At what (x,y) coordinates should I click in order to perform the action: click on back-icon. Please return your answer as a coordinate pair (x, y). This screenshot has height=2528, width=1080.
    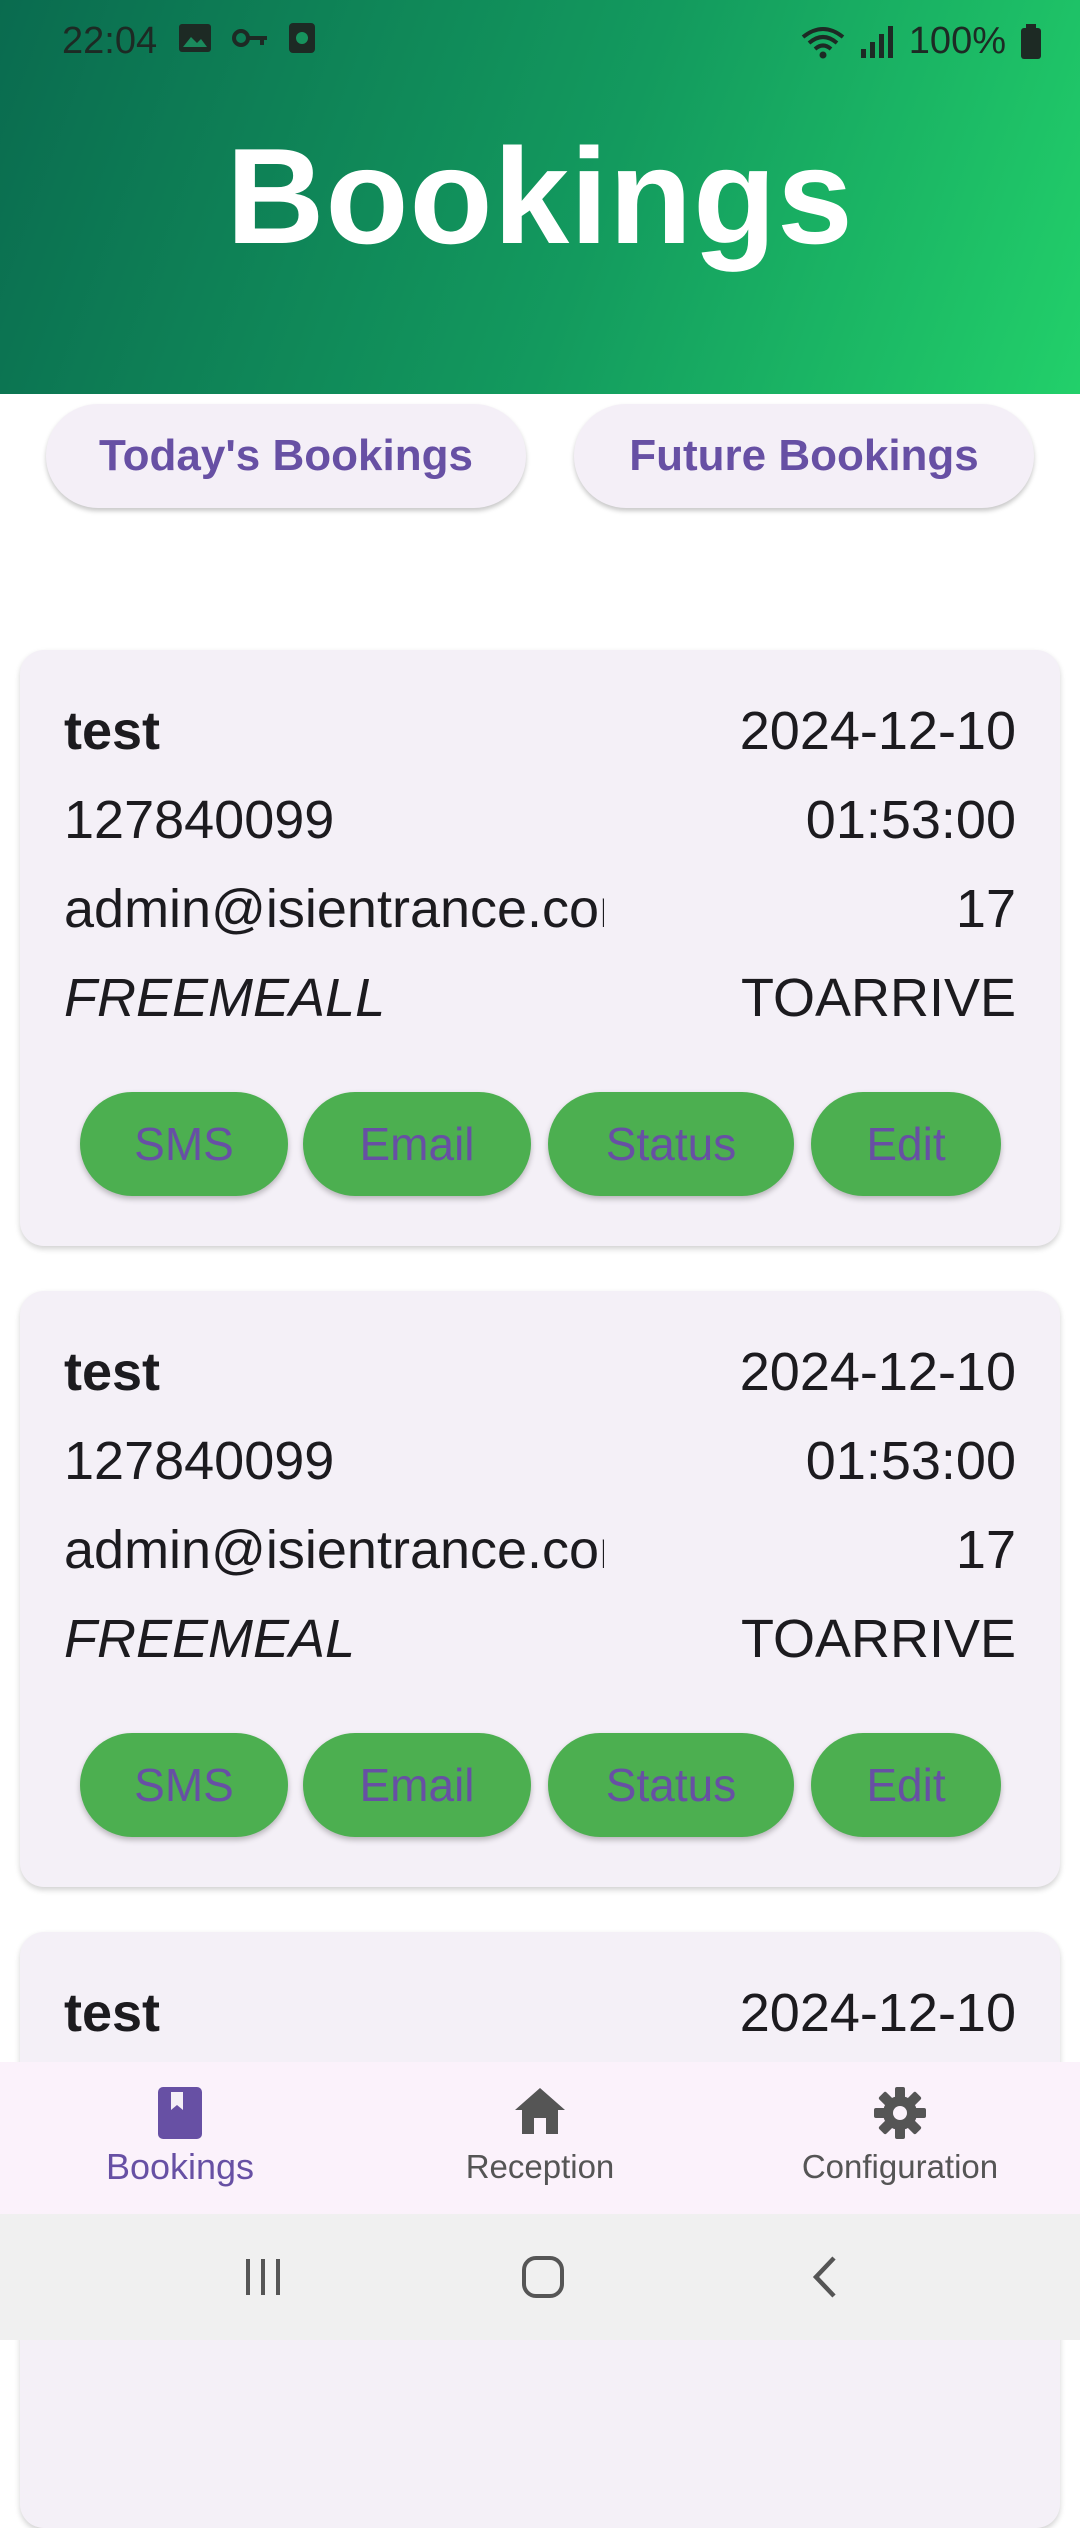
    Looking at the image, I should click on (824, 2277).